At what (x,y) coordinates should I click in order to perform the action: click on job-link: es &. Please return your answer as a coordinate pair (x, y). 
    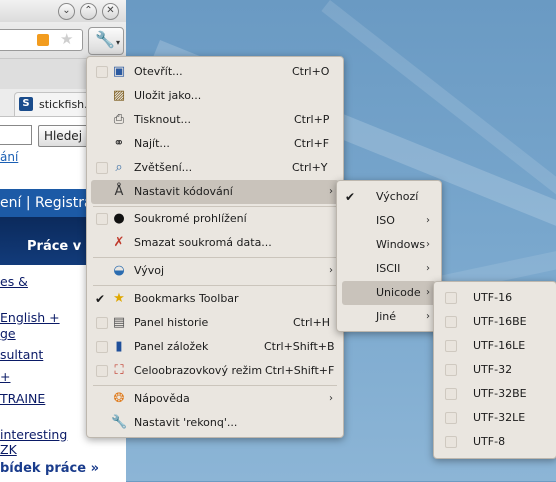
    Looking at the image, I should click on (14, 281).